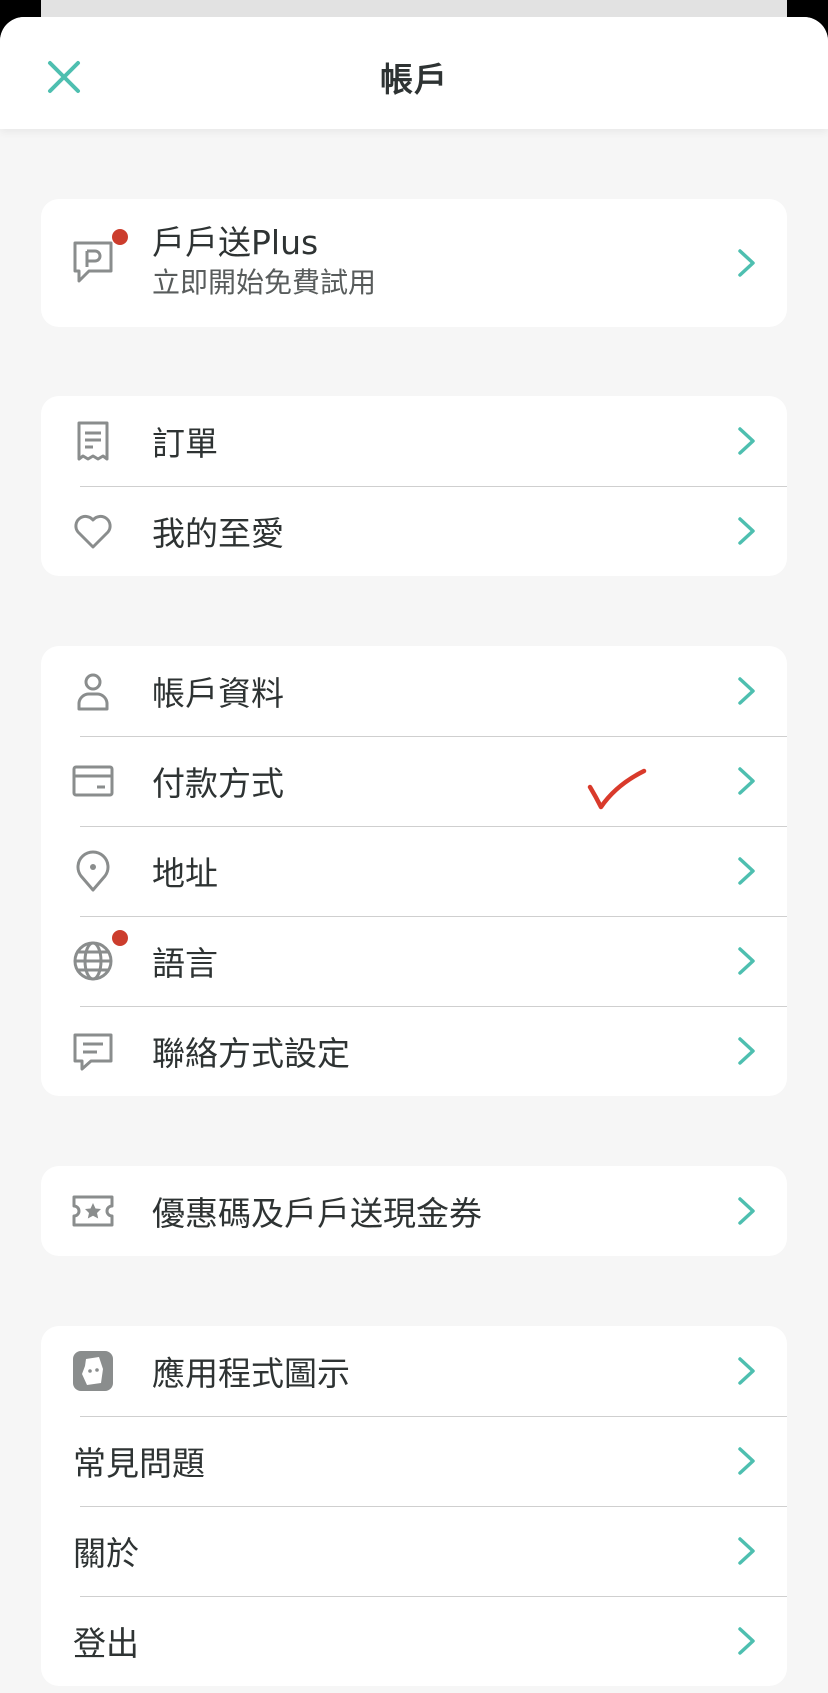 This screenshot has width=828, height=1693. I want to click on vouchers-card: 優惠碼及戶戶送現金券, so click(414, 1211).